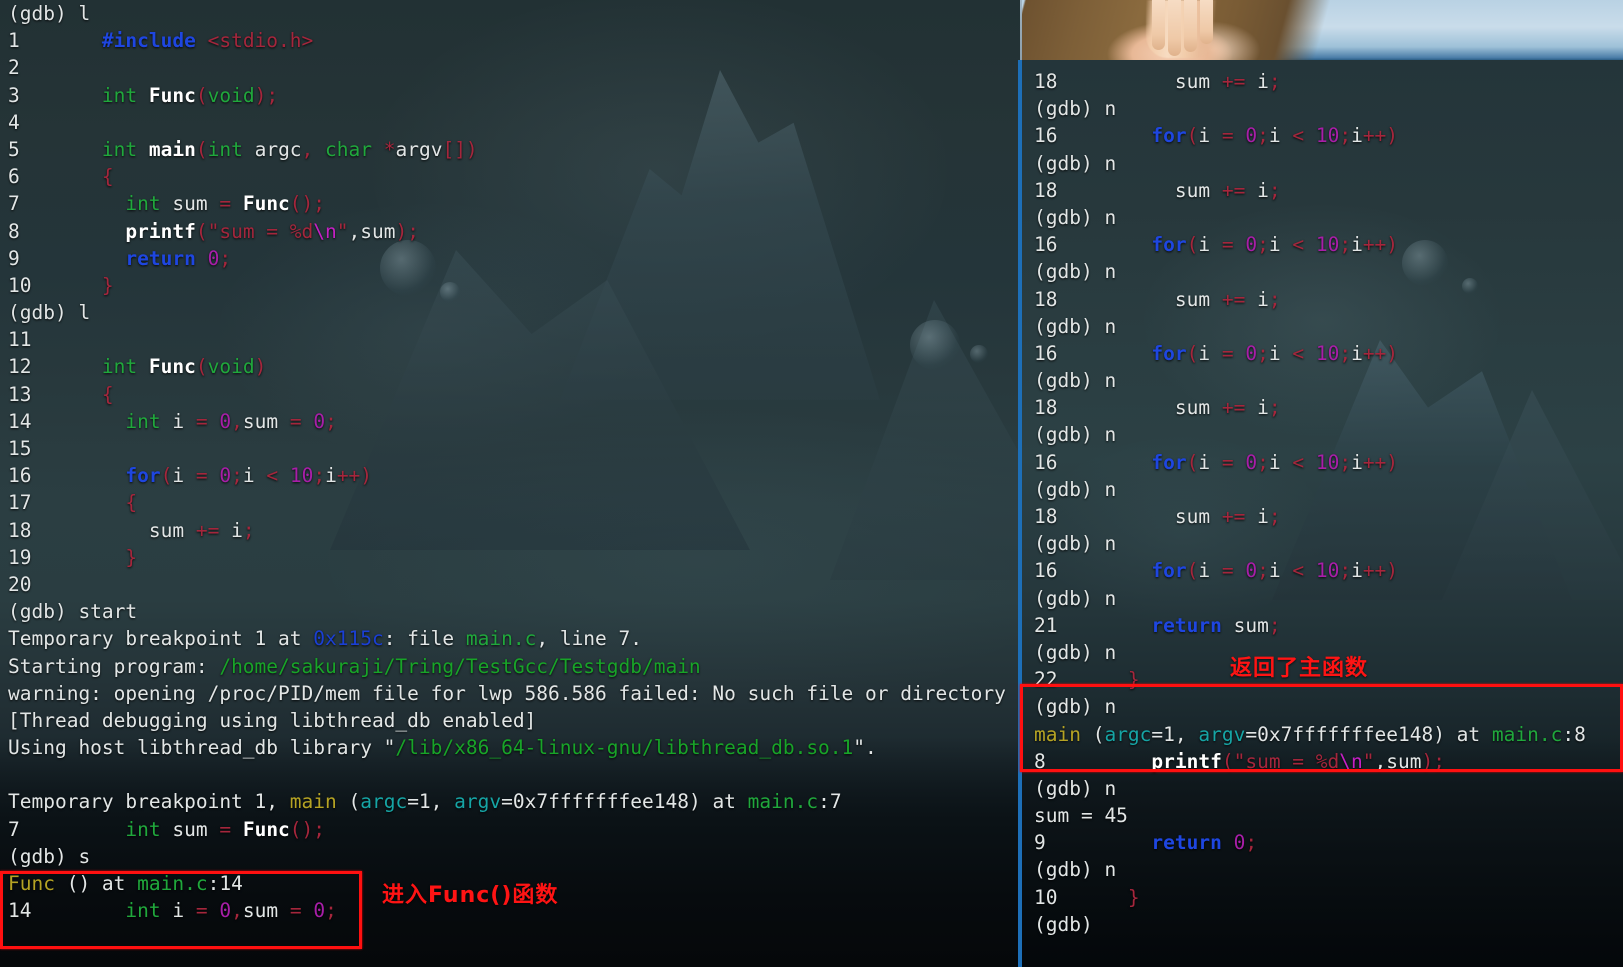  Describe the element at coordinates (149, 802) in the screenshot. I see `terminal-token: Temporary breakpoint 1,` at that location.